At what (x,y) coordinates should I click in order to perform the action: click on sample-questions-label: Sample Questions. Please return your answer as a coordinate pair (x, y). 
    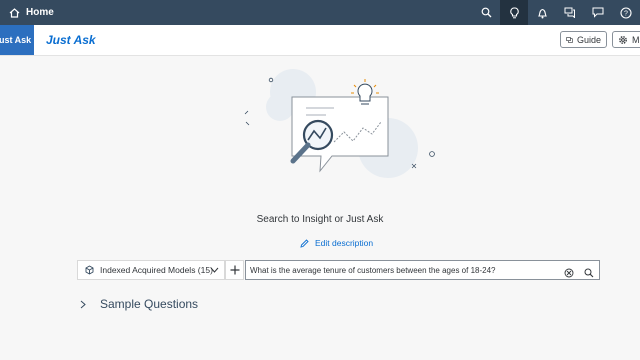
    Looking at the image, I should click on (149, 304).